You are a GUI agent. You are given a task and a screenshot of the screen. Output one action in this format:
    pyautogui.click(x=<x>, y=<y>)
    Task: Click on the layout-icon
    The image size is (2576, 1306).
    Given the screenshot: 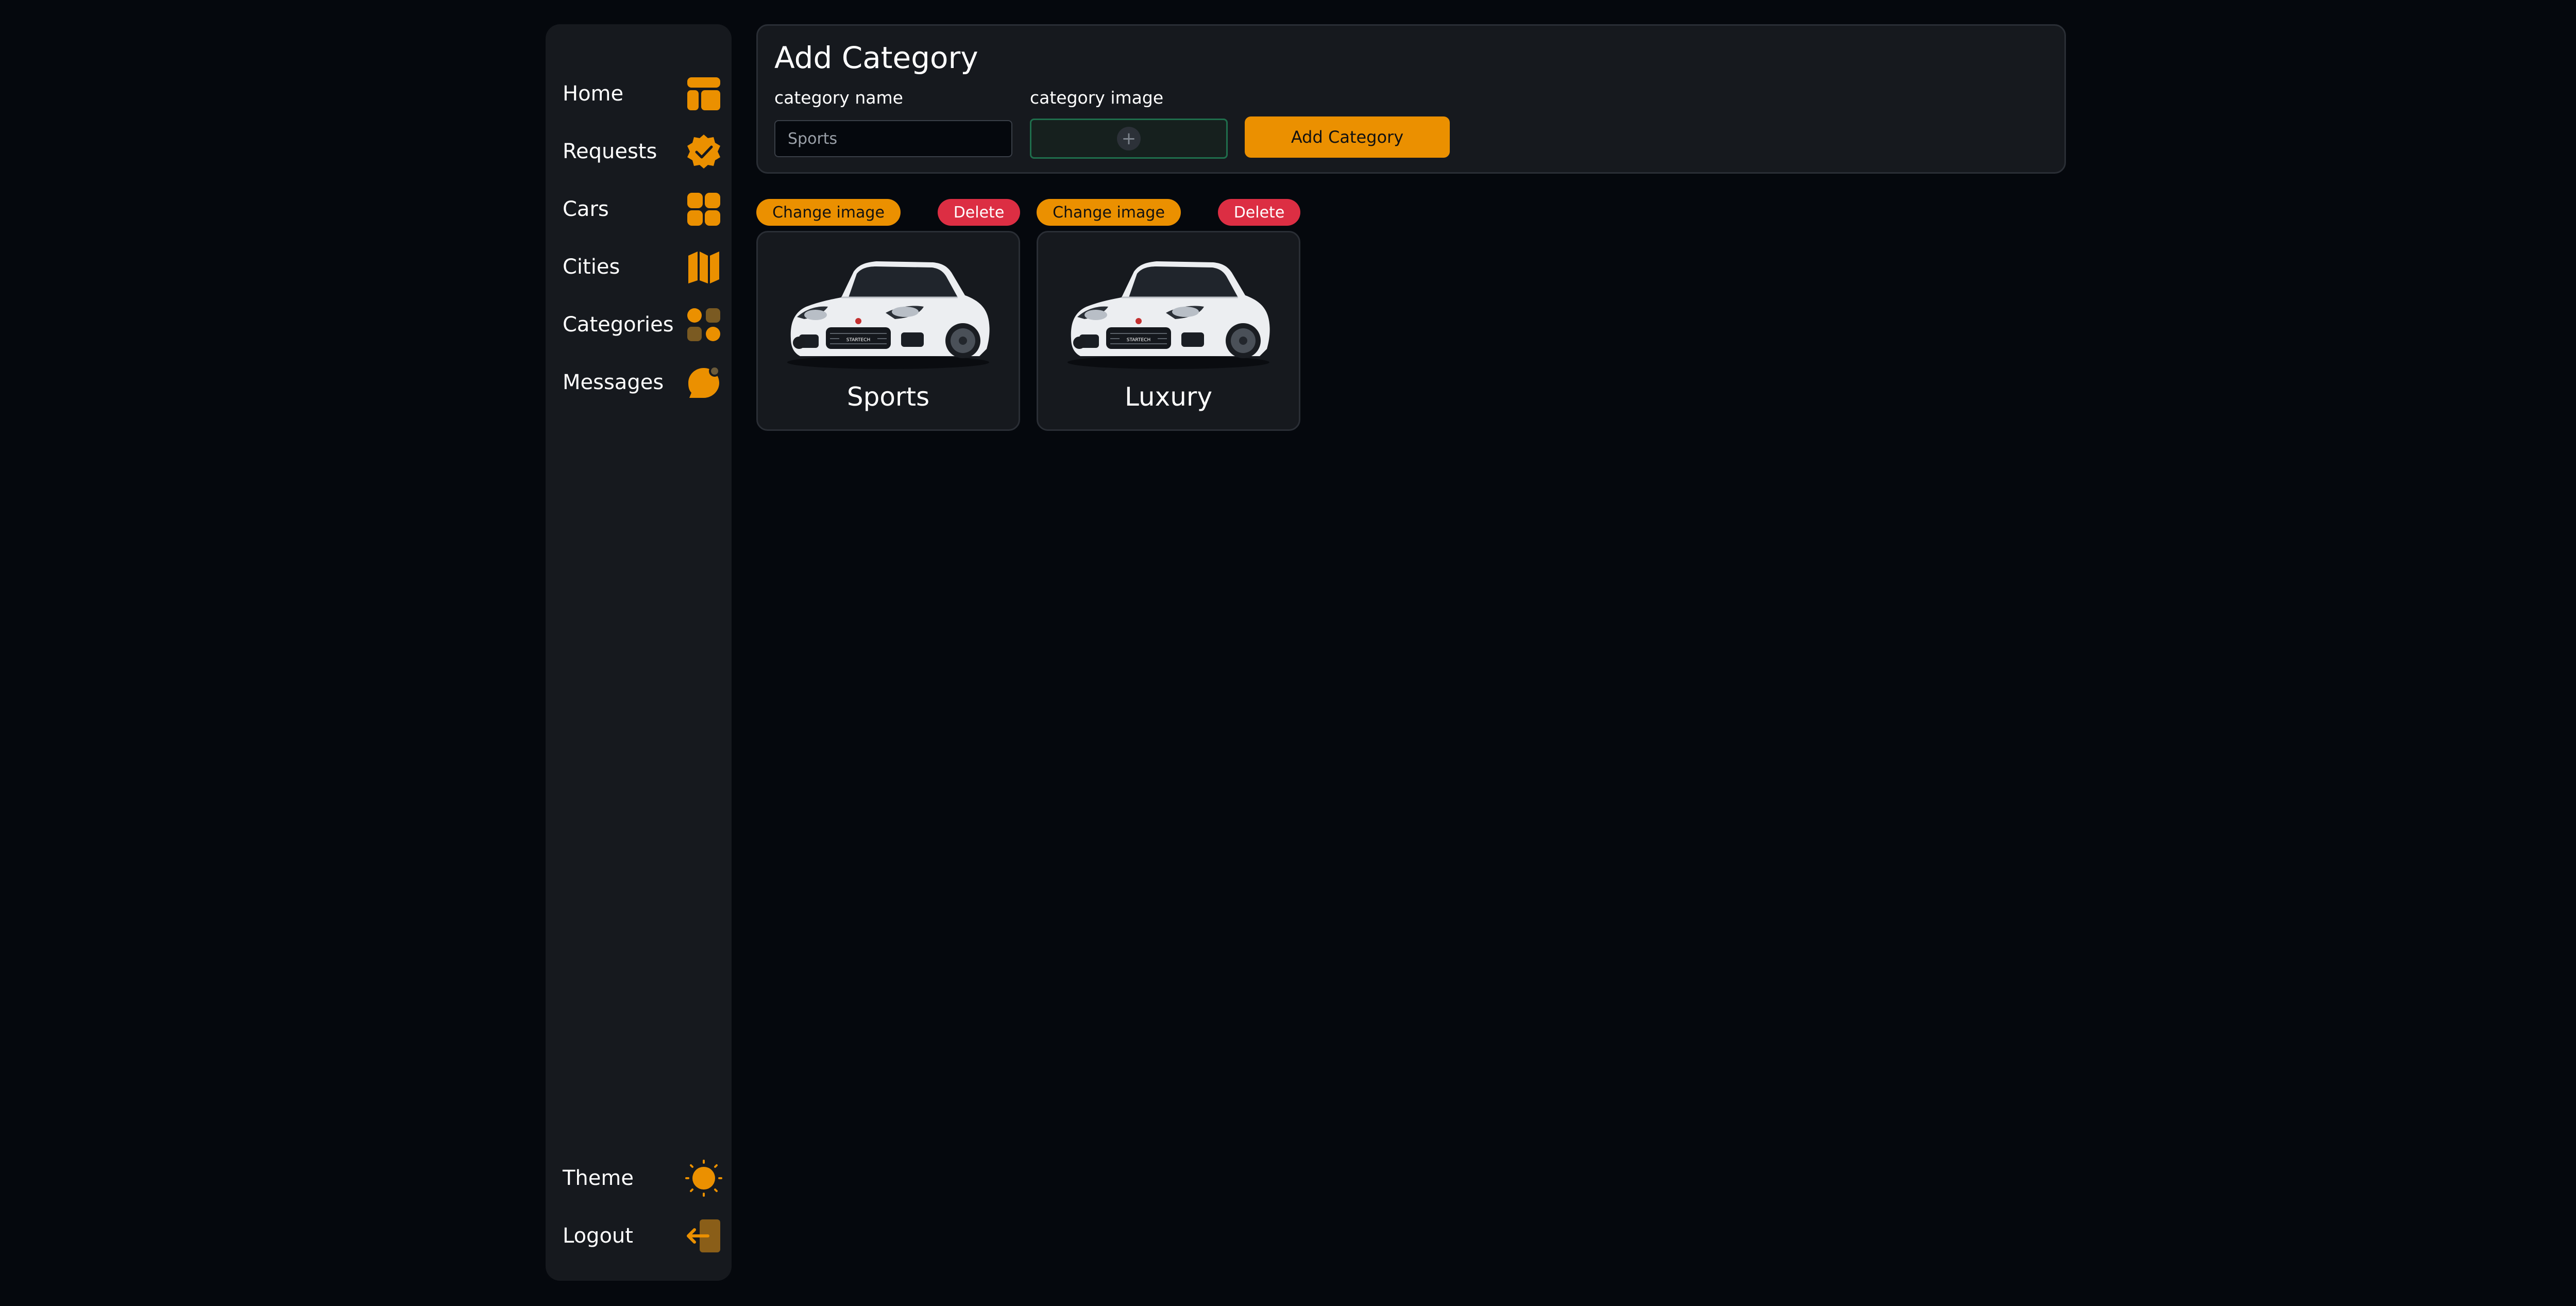 What is the action you would take?
    pyautogui.click(x=703, y=93)
    